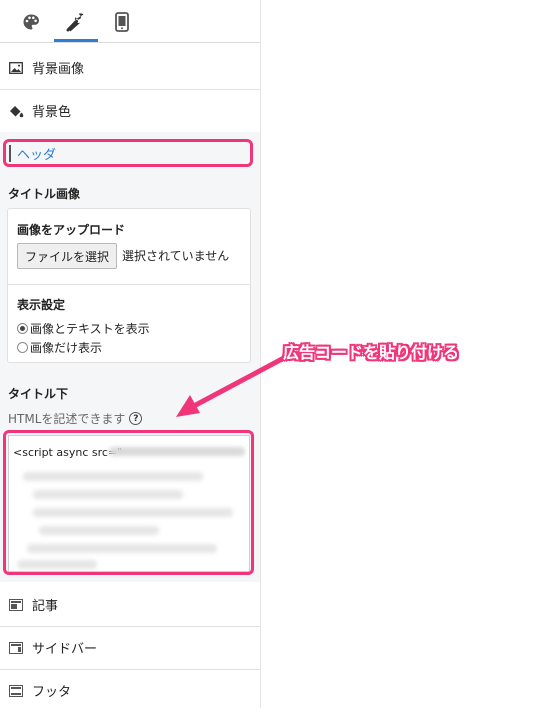 This screenshot has height=712, width=559. I want to click on menu-label: 背景画像, so click(58, 69).